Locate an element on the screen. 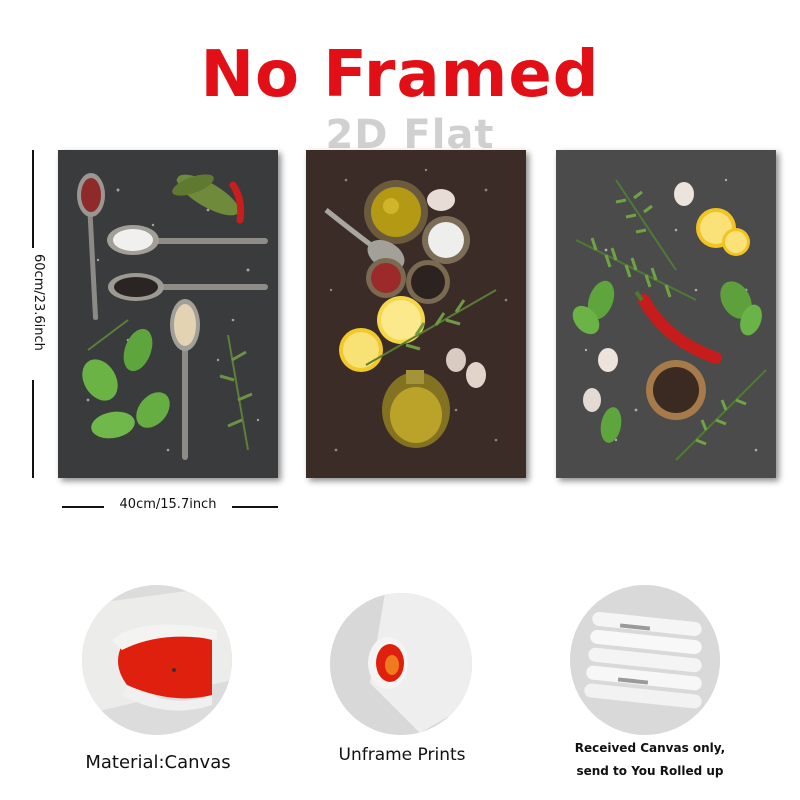 Image resolution: width=800 pixels, height=800 pixels. bowls-spices-image is located at coordinates (416, 314).